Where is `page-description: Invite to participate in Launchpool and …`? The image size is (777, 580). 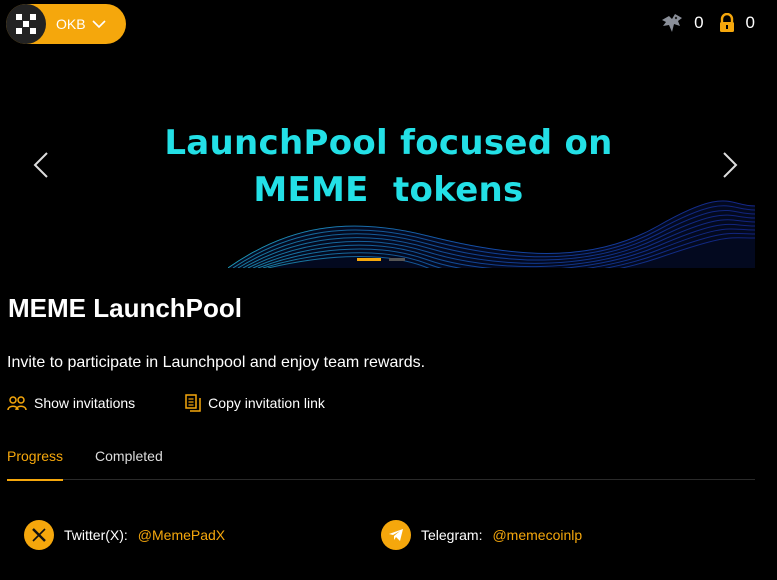
page-description: Invite to participate in Launchpool and … is located at coordinates (216, 362).